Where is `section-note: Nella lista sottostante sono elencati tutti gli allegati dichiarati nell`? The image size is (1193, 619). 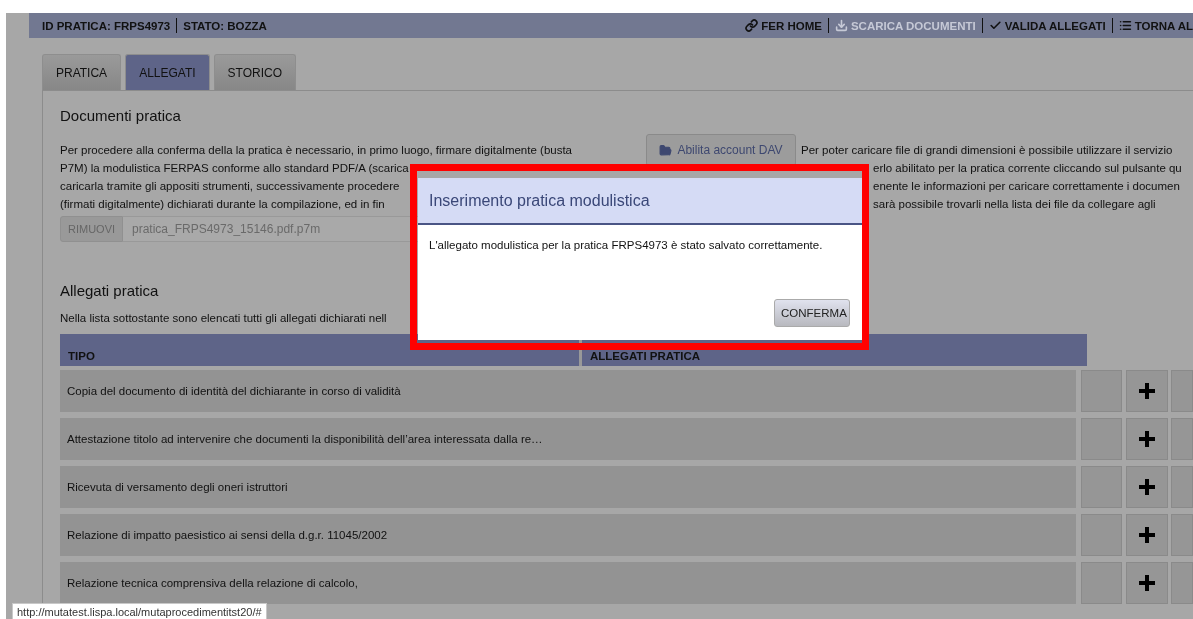
section-note: Nella lista sottostante sono elencati tutti gli allegati dichiarati nell is located at coordinates (223, 318).